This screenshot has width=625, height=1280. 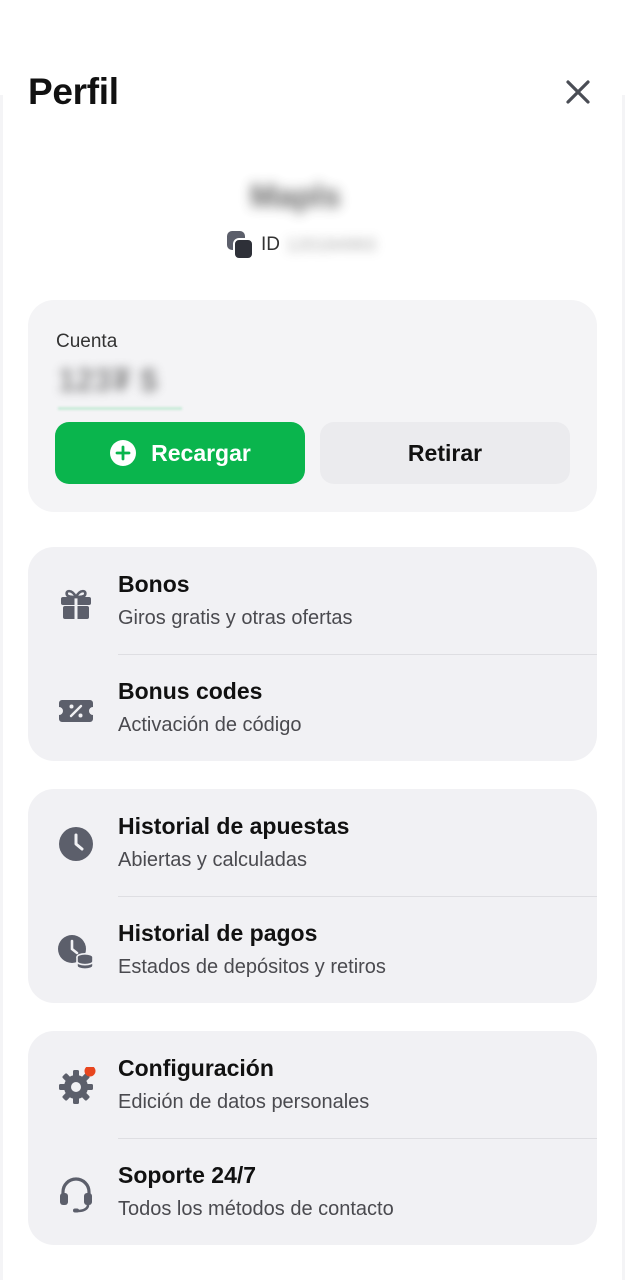 What do you see at coordinates (252, 967) in the screenshot?
I see `menu-item-subtitle: Estados de depósitos y retiros` at bounding box center [252, 967].